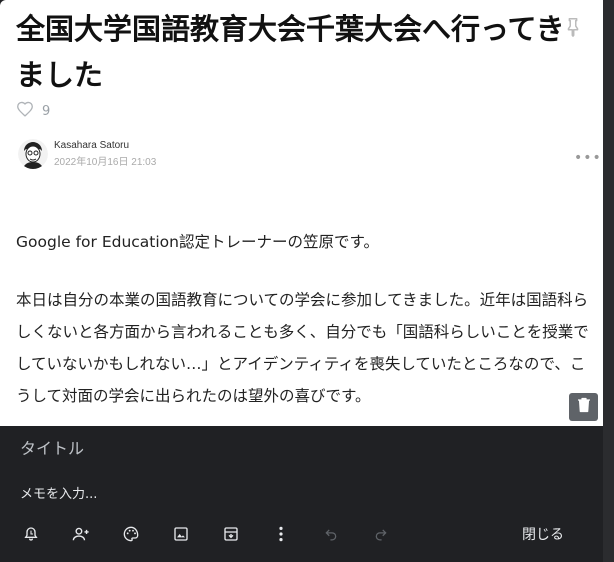 The image size is (614, 562). Describe the element at coordinates (33, 154) in the screenshot. I see `avatar` at that location.